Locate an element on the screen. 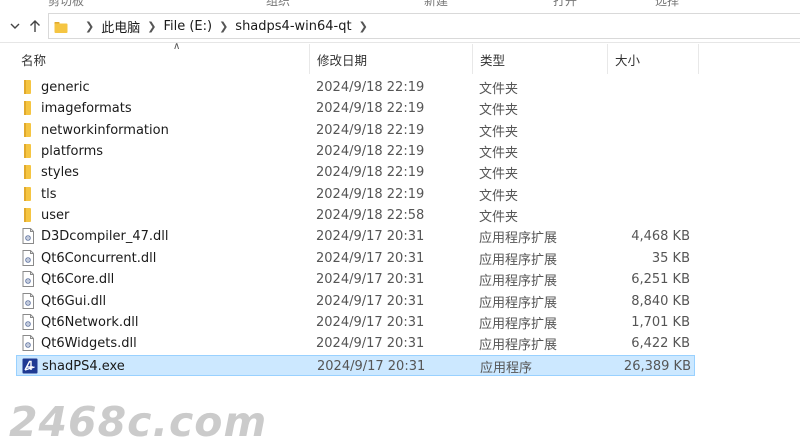  column-header-size: 大小 is located at coordinates (653, 59).